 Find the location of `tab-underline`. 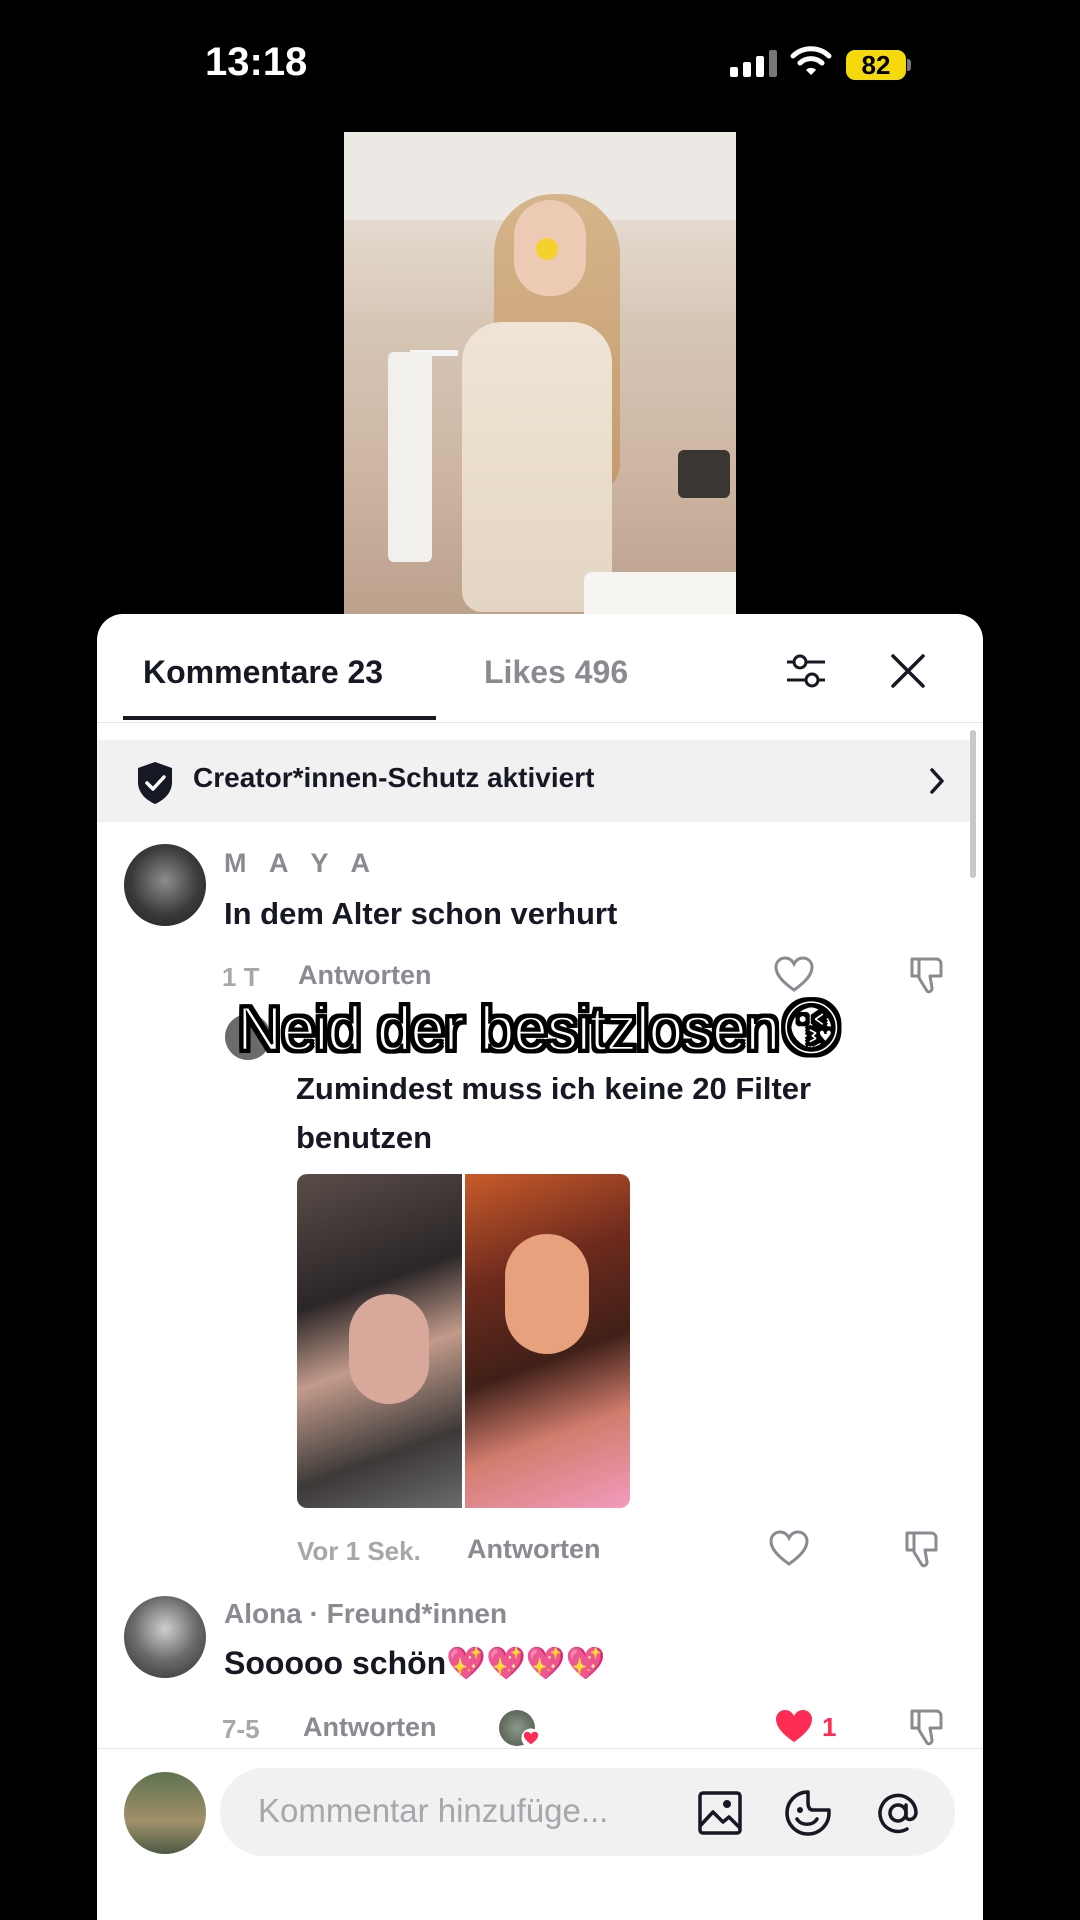

tab-underline is located at coordinates (279, 718).